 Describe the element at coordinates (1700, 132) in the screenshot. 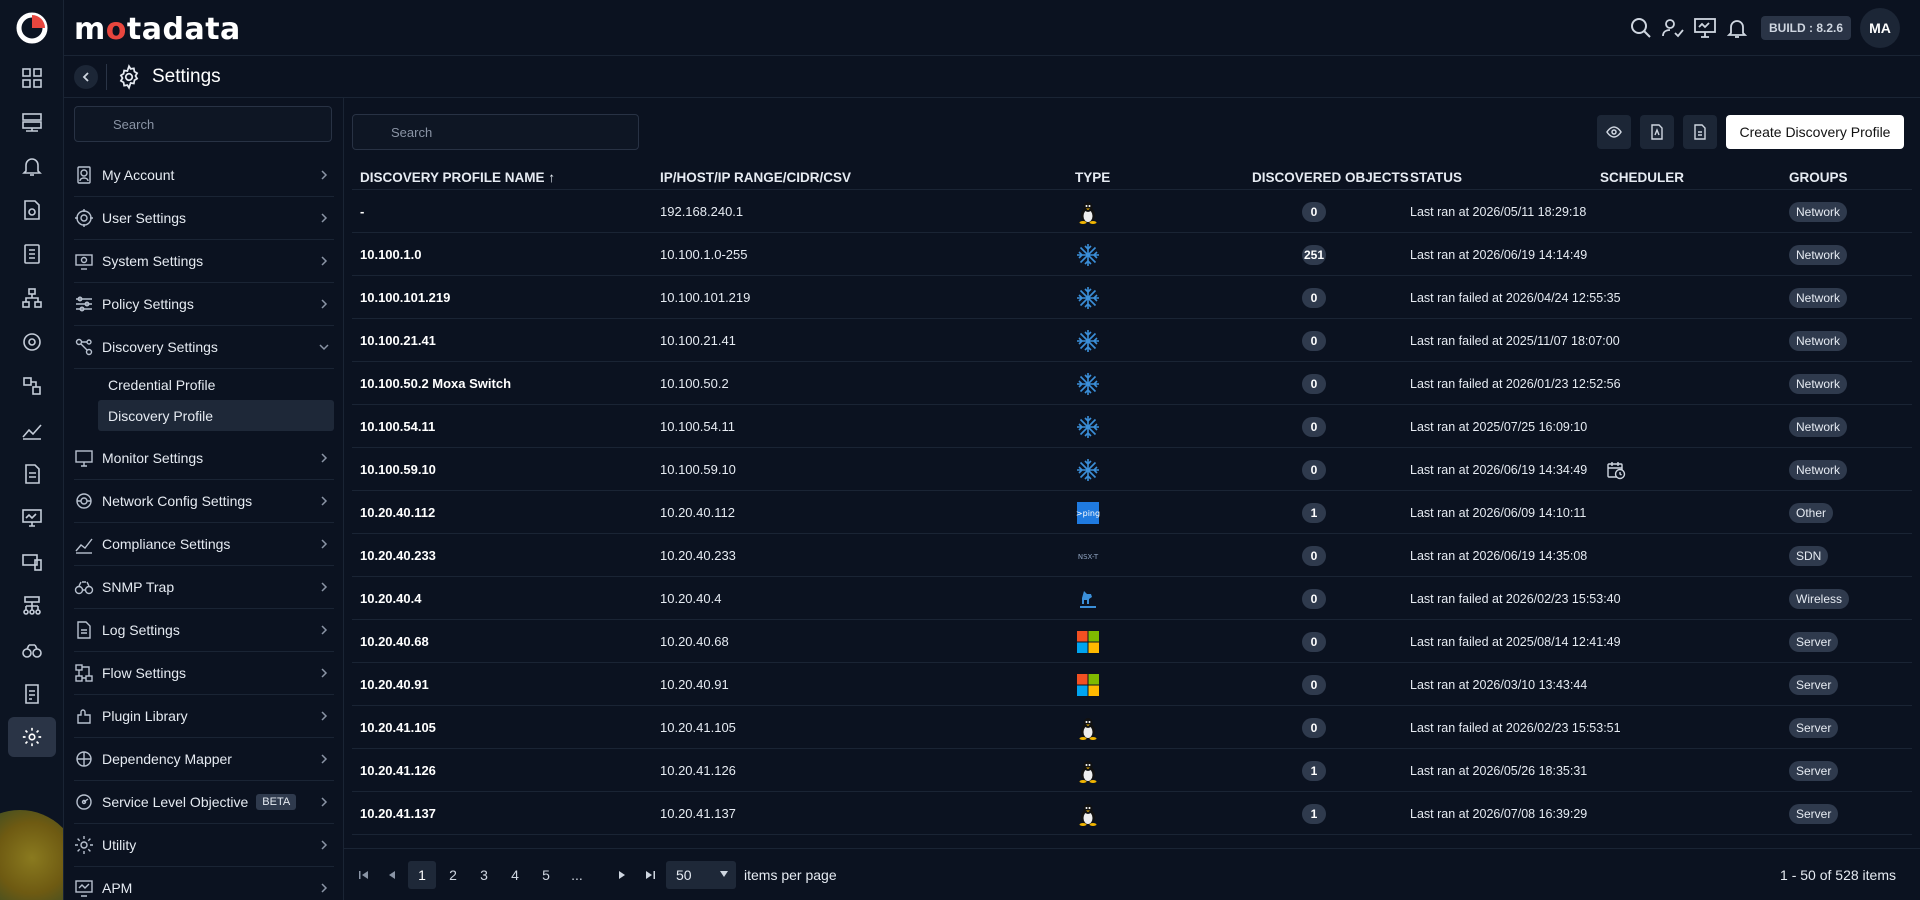

I see `export-csv-button` at that location.